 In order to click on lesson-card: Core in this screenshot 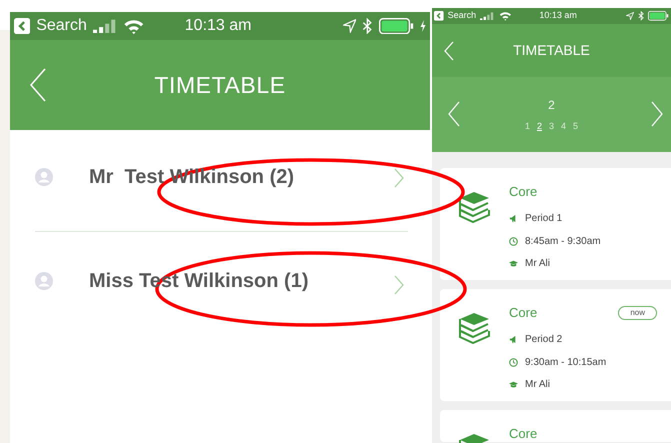, I will do `click(555, 426)`.